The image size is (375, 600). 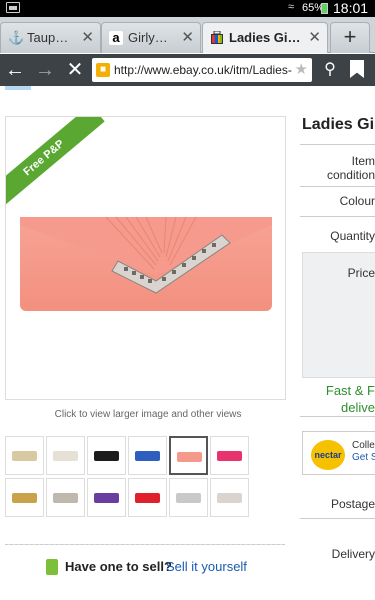 What do you see at coordinates (351, 8) in the screenshot?
I see `clock: 18:01` at bounding box center [351, 8].